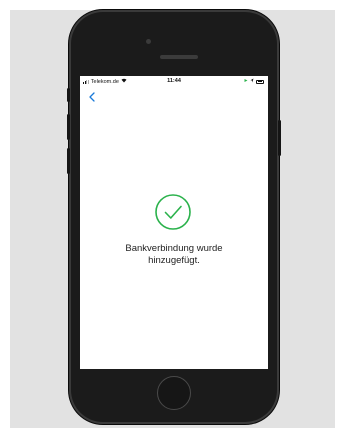 The height and width of the screenshot is (435, 345). What do you see at coordinates (68, 161) in the screenshot?
I see `volume-down-button` at bounding box center [68, 161].